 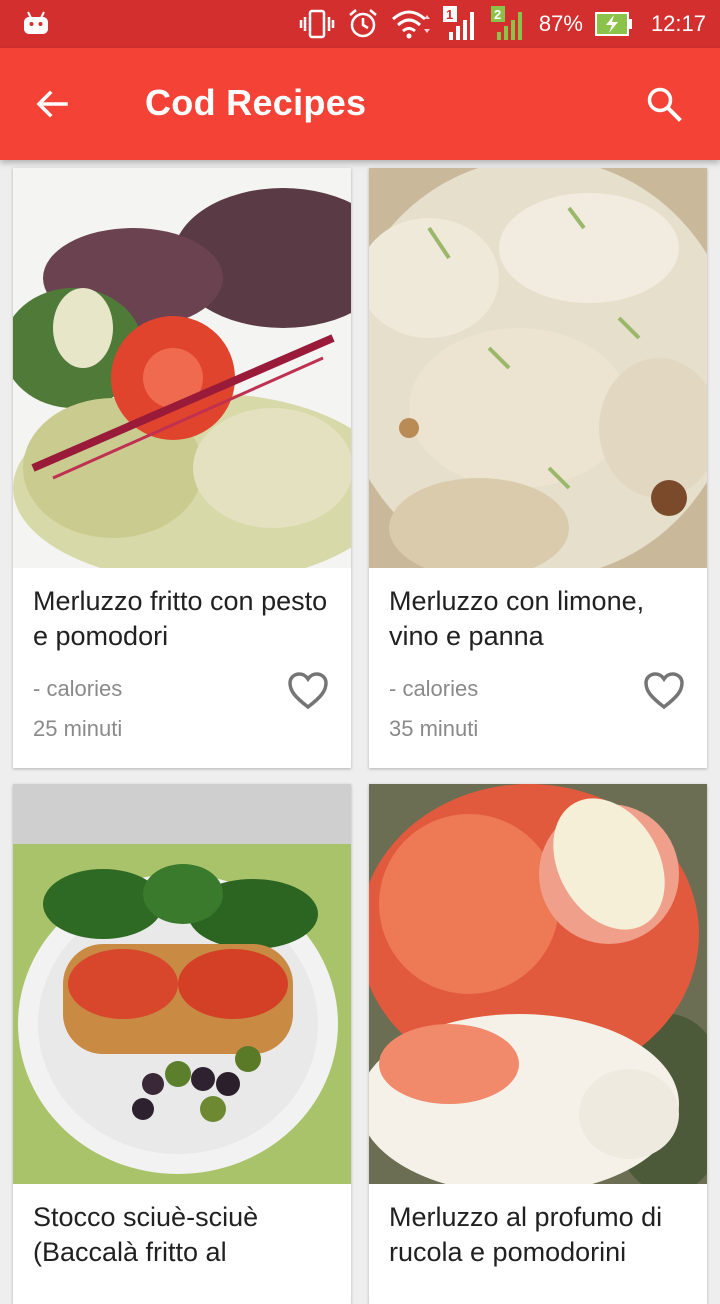 What do you see at coordinates (560, 23) in the screenshot?
I see `battery-percent: 87%` at bounding box center [560, 23].